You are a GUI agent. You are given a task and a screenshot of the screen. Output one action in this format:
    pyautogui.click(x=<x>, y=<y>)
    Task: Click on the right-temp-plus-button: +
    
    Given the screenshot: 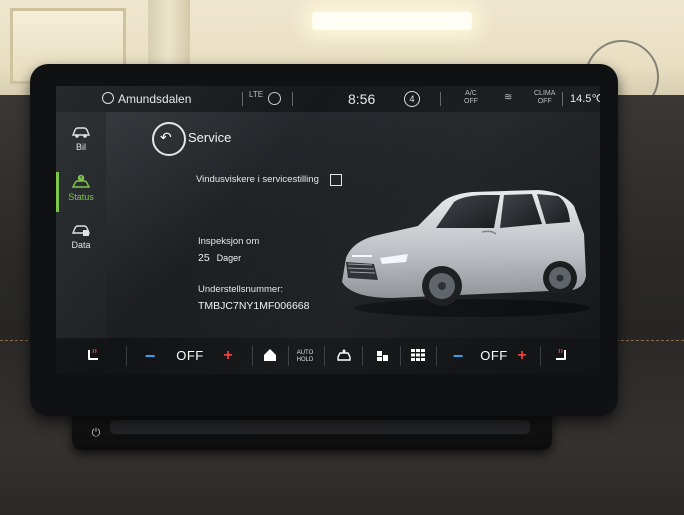 What is the action you would take?
    pyautogui.click(x=522, y=356)
    